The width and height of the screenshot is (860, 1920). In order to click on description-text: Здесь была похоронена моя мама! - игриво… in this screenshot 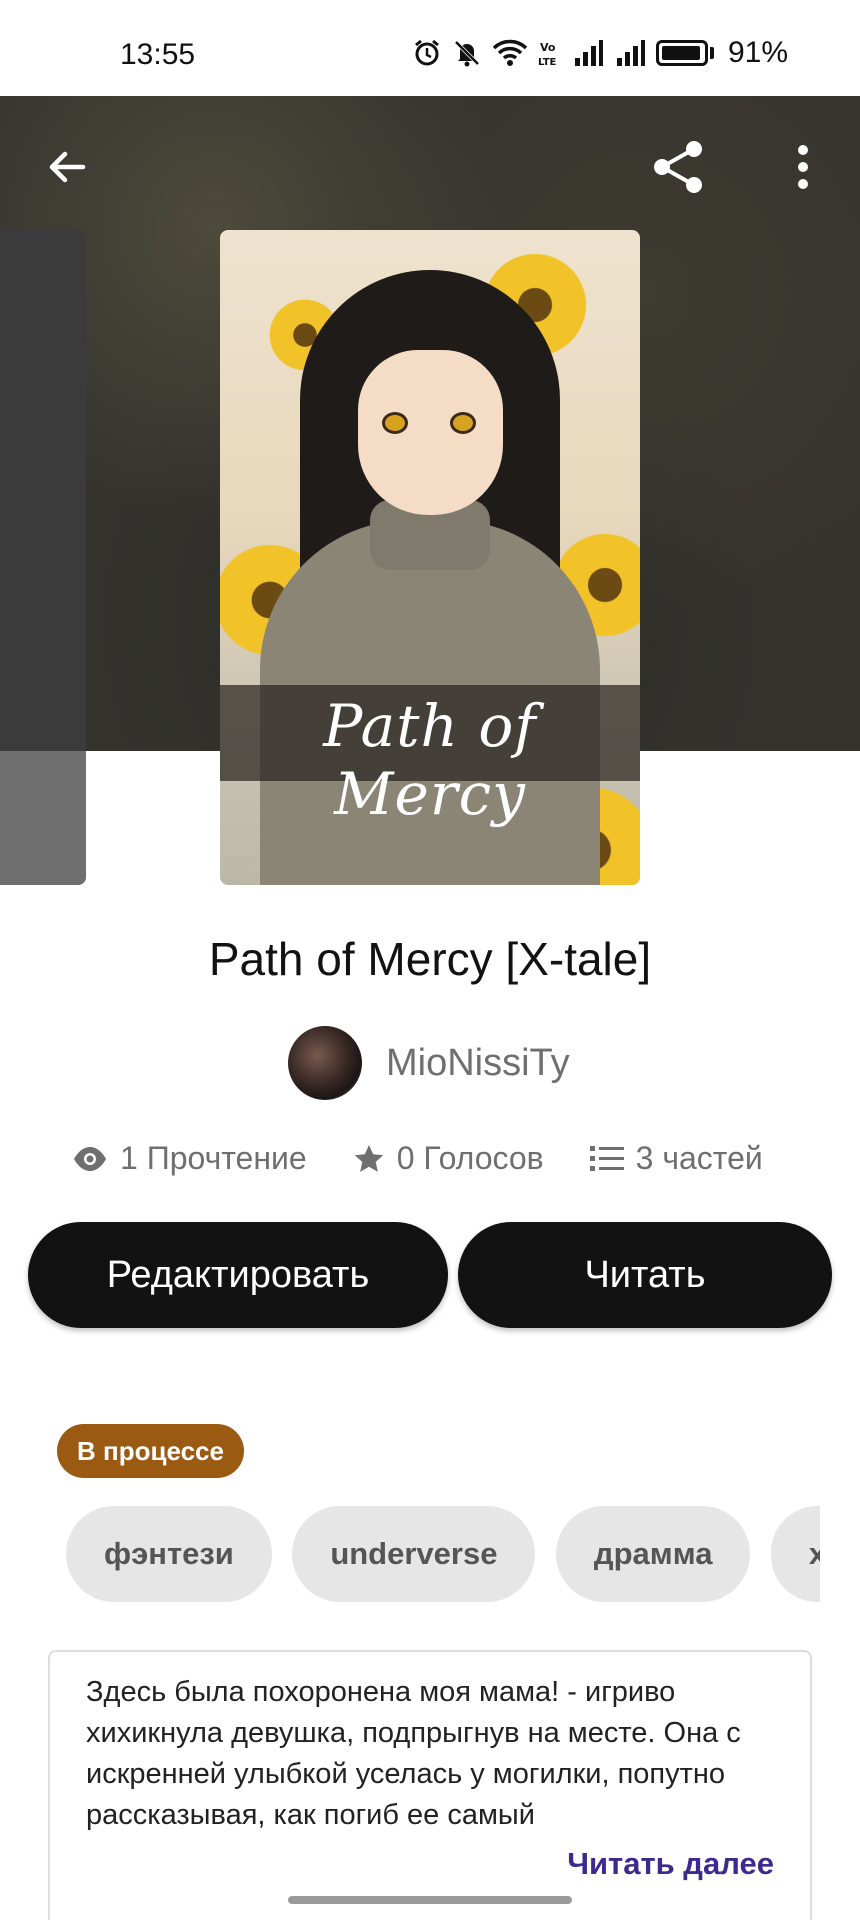, I will do `click(413, 1753)`.